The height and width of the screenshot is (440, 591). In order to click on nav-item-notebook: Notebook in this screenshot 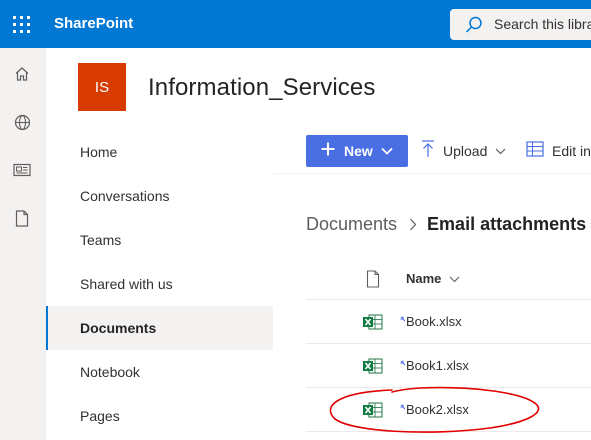, I will do `click(159, 372)`.